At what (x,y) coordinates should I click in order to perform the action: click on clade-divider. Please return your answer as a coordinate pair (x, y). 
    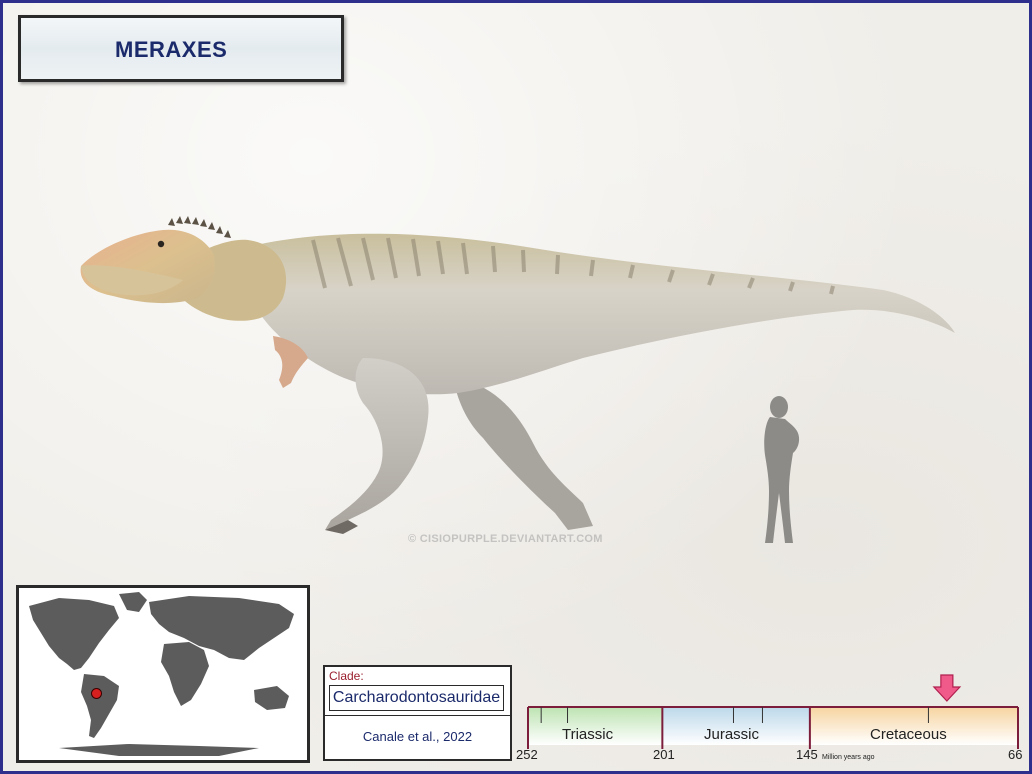
    Looking at the image, I should click on (417, 715).